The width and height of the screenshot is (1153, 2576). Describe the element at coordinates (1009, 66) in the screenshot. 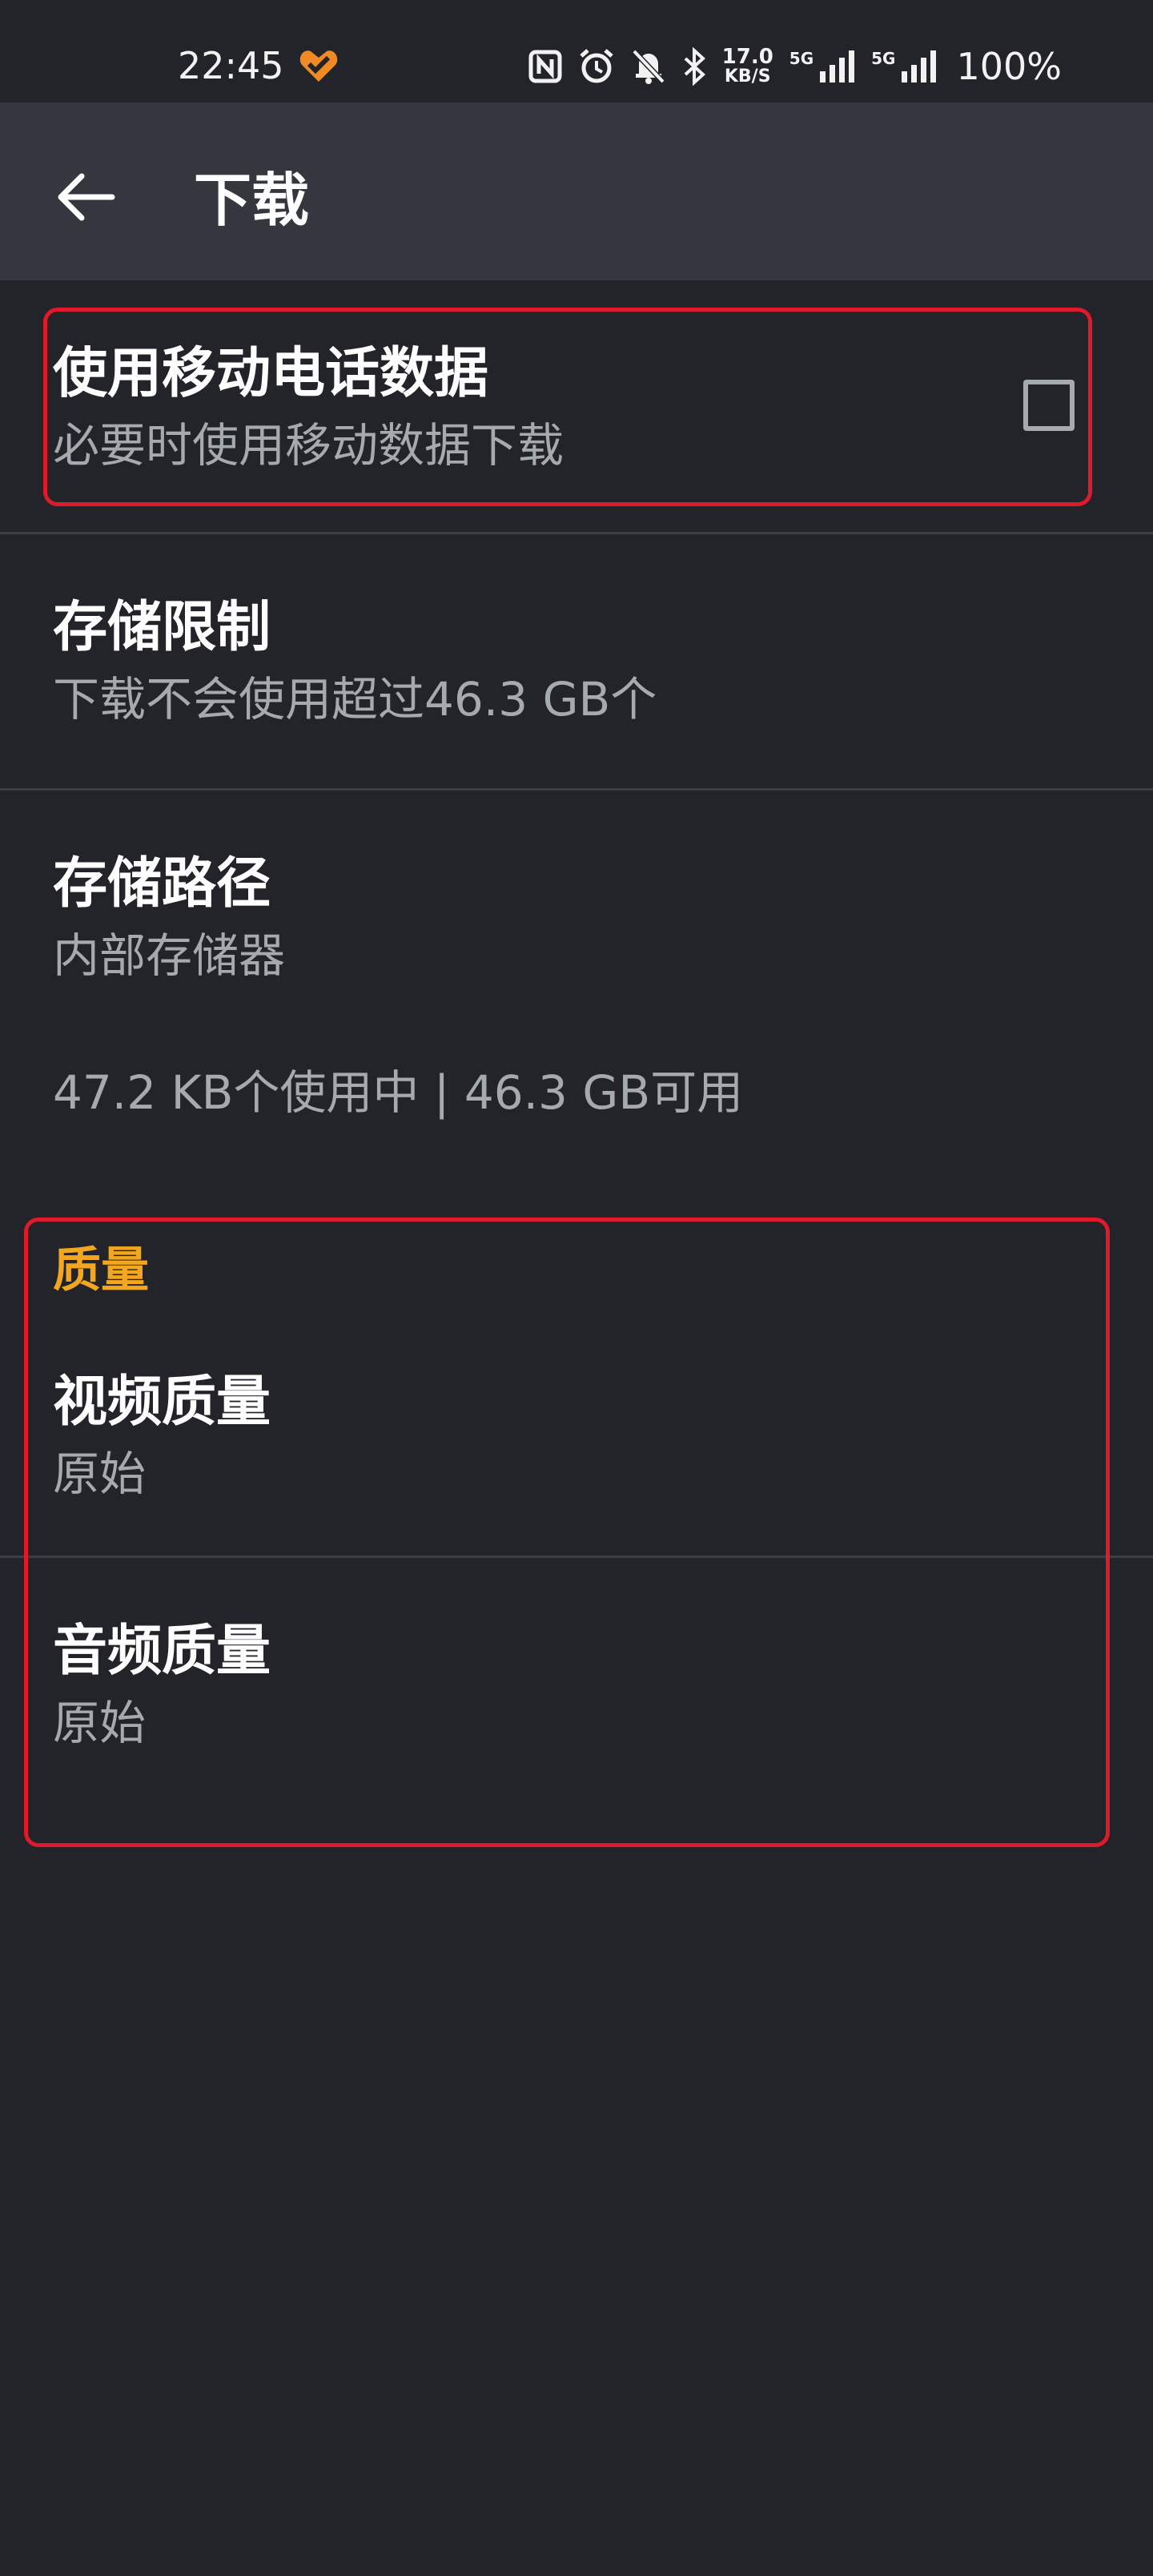

I see `battery-level: 100%` at that location.